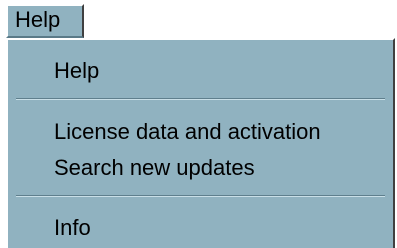 The width and height of the screenshot is (397, 248). What do you see at coordinates (72, 228) in the screenshot?
I see `menu-item-info: Info` at bounding box center [72, 228].